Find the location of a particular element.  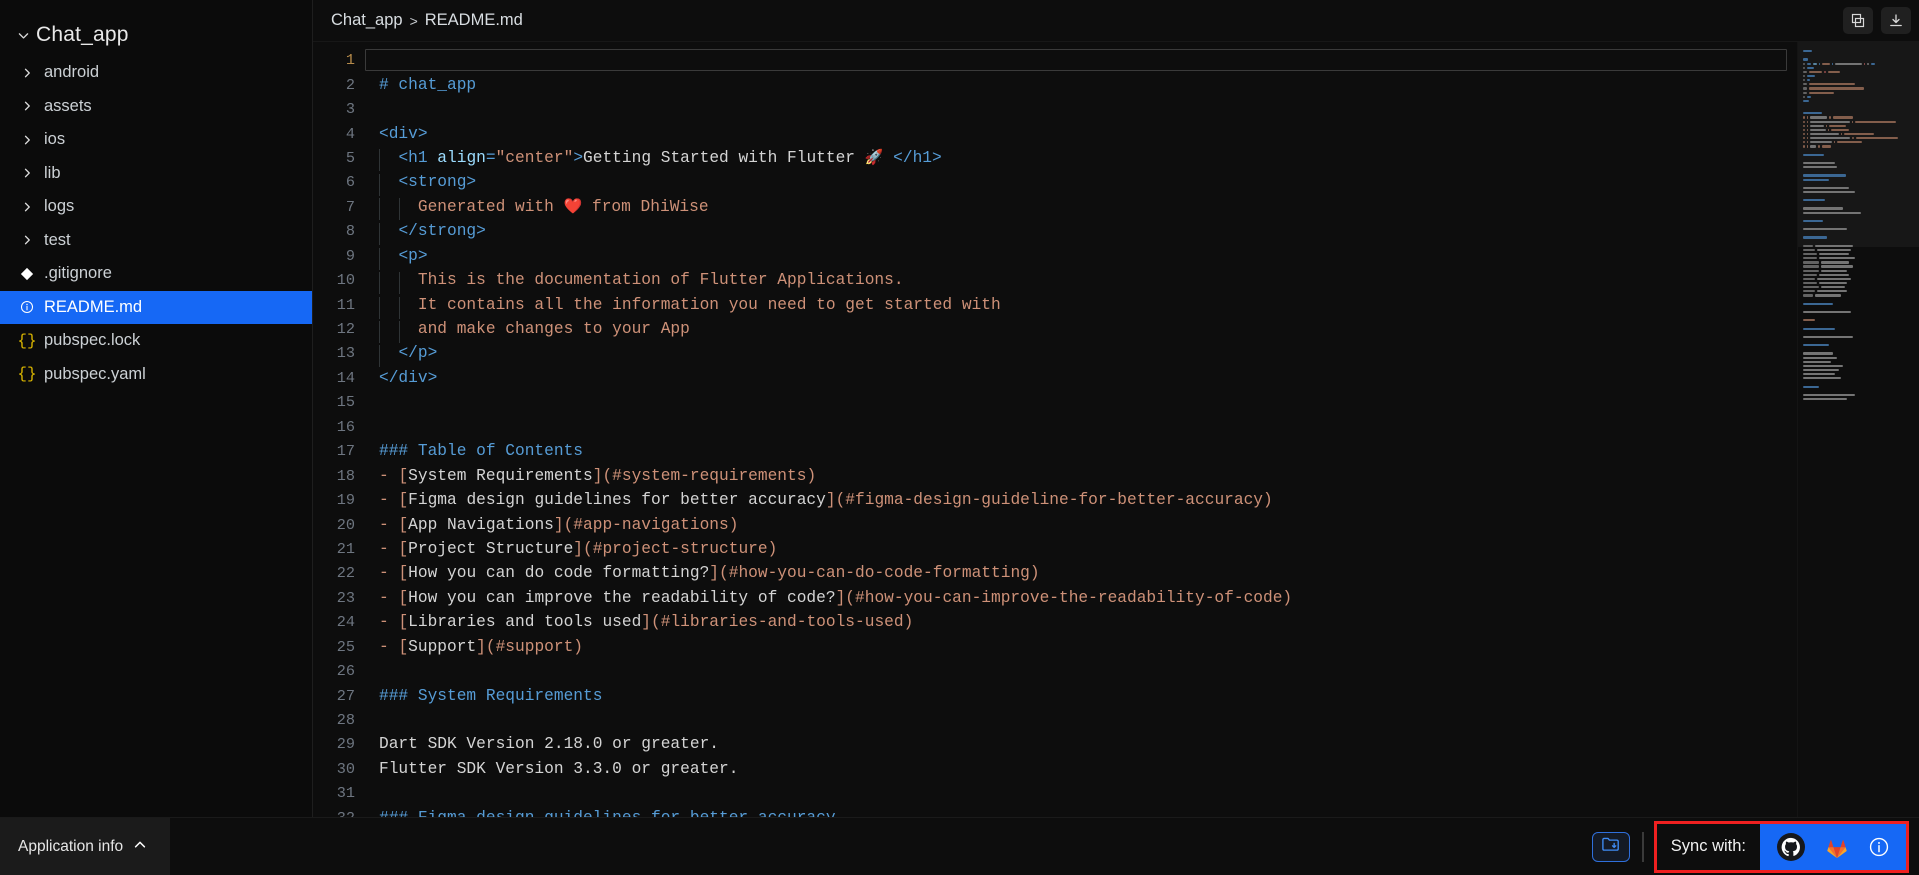

code-line: 29 Dart SDK Version 2.18.0 or greater. is located at coordinates (1055, 744).